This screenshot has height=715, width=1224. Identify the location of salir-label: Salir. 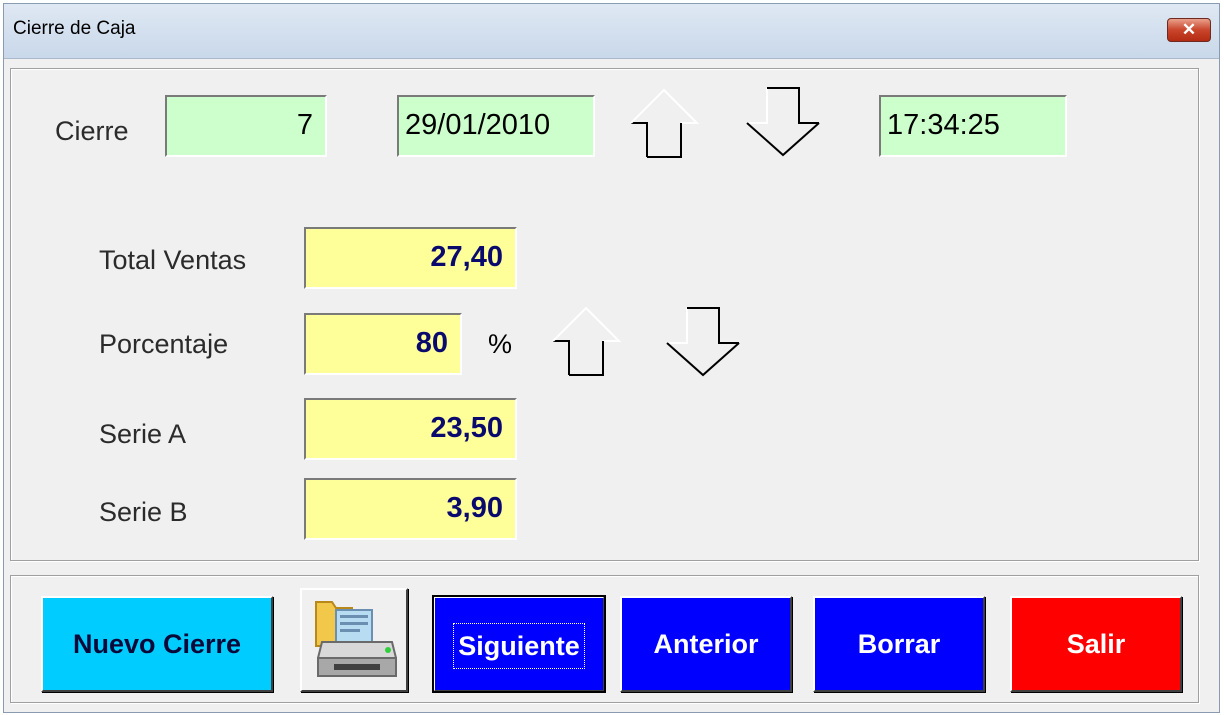
(1096, 644).